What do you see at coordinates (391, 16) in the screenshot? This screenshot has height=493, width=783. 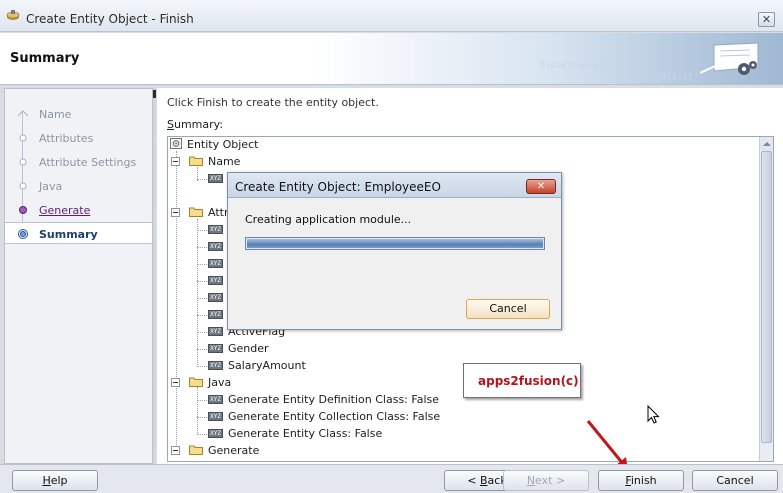 I see `window-titlebar: Create Entity Object - Finish ✕` at bounding box center [391, 16].